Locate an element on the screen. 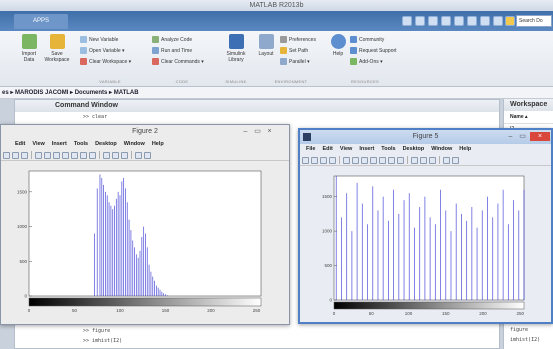  current-folder-path: es ▸ MARODIS JACOMI ▸ Documents ▸ MATLAB is located at coordinates (276, 93).